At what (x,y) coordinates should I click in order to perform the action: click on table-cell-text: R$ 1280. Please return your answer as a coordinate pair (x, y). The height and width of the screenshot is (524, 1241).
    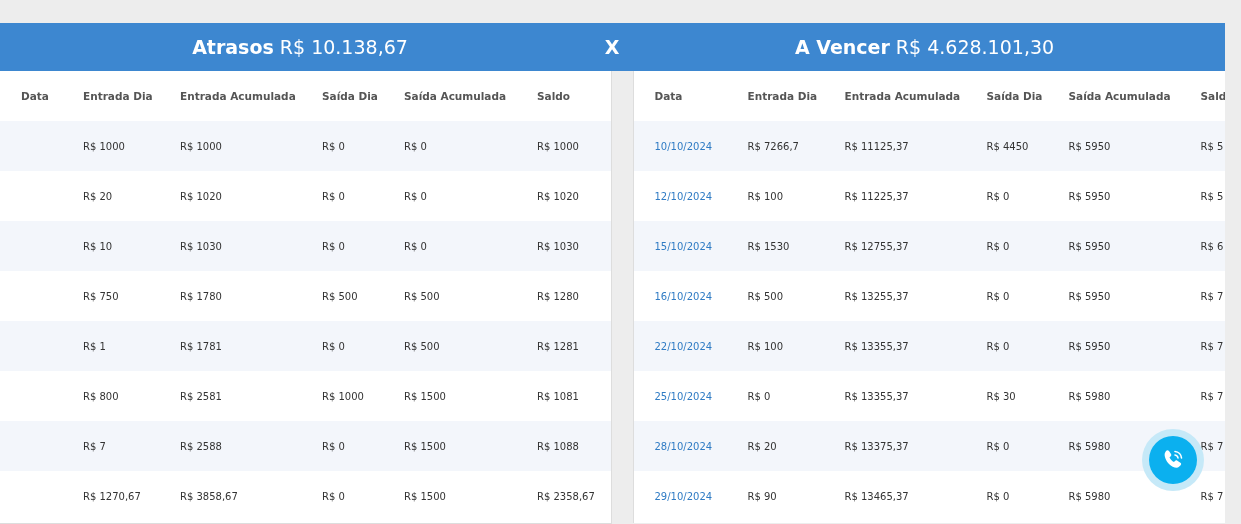
    Looking at the image, I should click on (558, 296).